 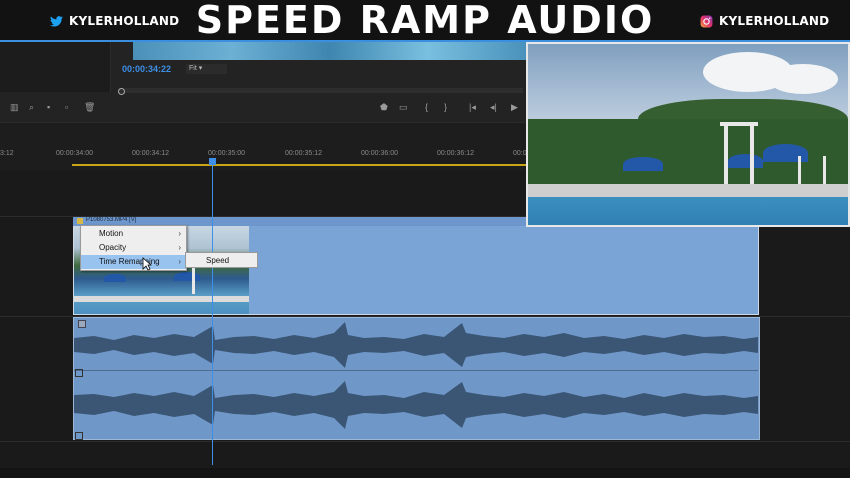 What do you see at coordinates (299, 165) in the screenshot?
I see `in-out-range-bar` at bounding box center [299, 165].